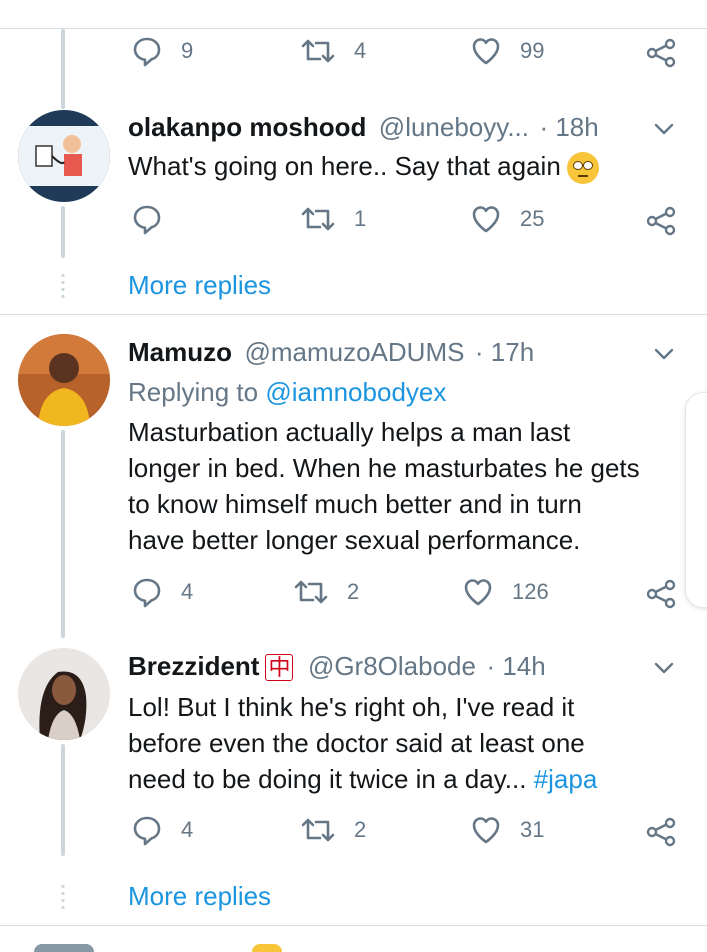 This screenshot has width=707, height=952. I want to click on like-button: 25, so click(507, 219).